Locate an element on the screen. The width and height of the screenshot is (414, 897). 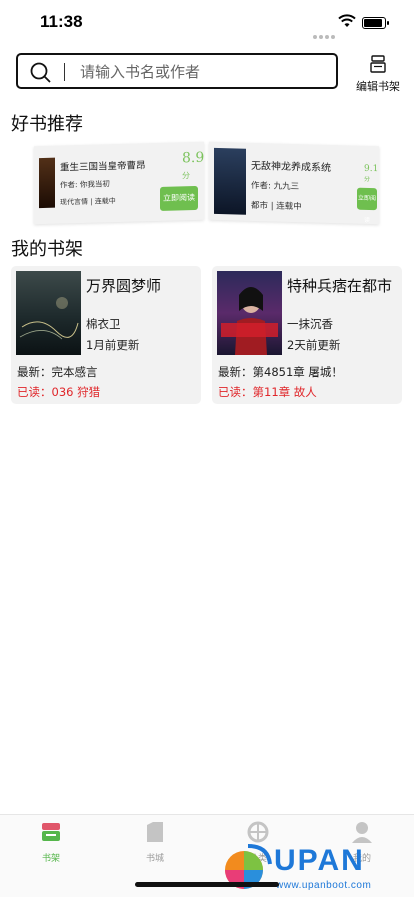
bookshelf-icon is located at coordinates (51, 832).